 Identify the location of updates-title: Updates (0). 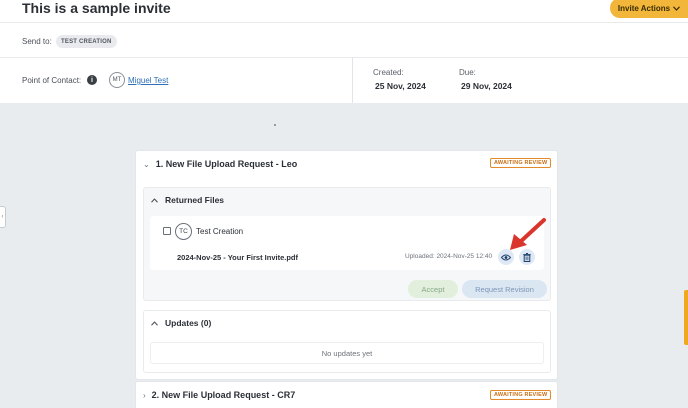
(188, 323).